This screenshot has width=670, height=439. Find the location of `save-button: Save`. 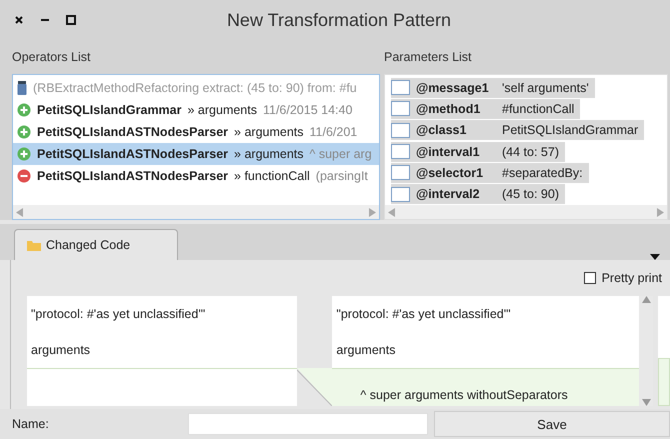

save-button: Save is located at coordinates (552, 424).